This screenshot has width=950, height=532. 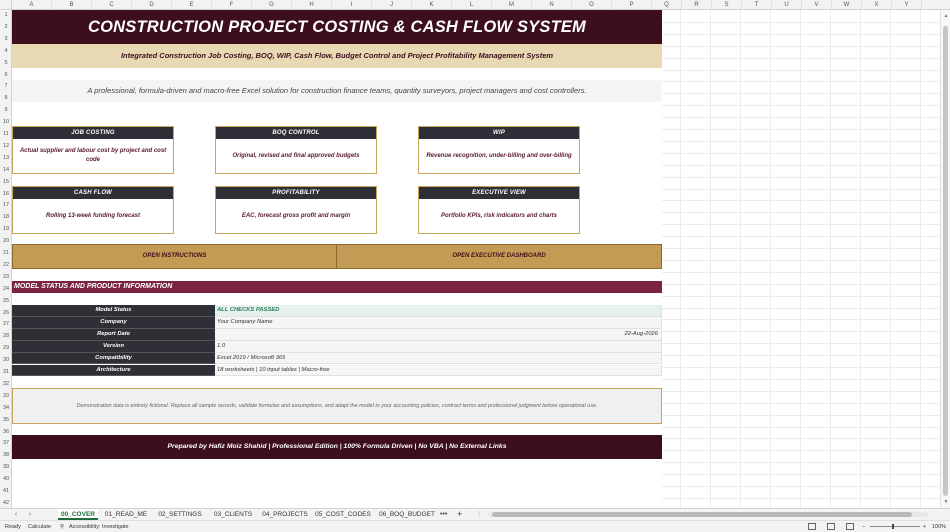 What do you see at coordinates (152, 5) in the screenshot?
I see `column-header-d: D` at bounding box center [152, 5].